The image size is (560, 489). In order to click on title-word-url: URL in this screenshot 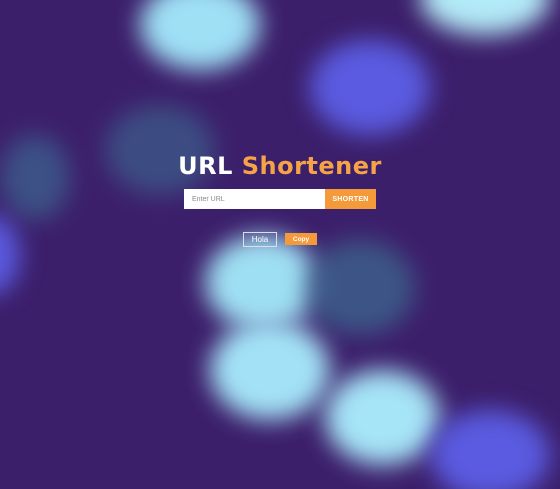, I will do `click(205, 166)`.